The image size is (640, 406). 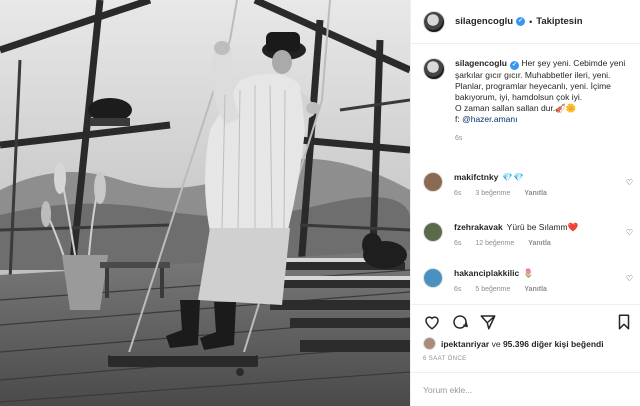 I want to click on comment-item: makifctnky 💎💎 6s 3 beğenme Yanıtla ♡, so click(x=528, y=184).